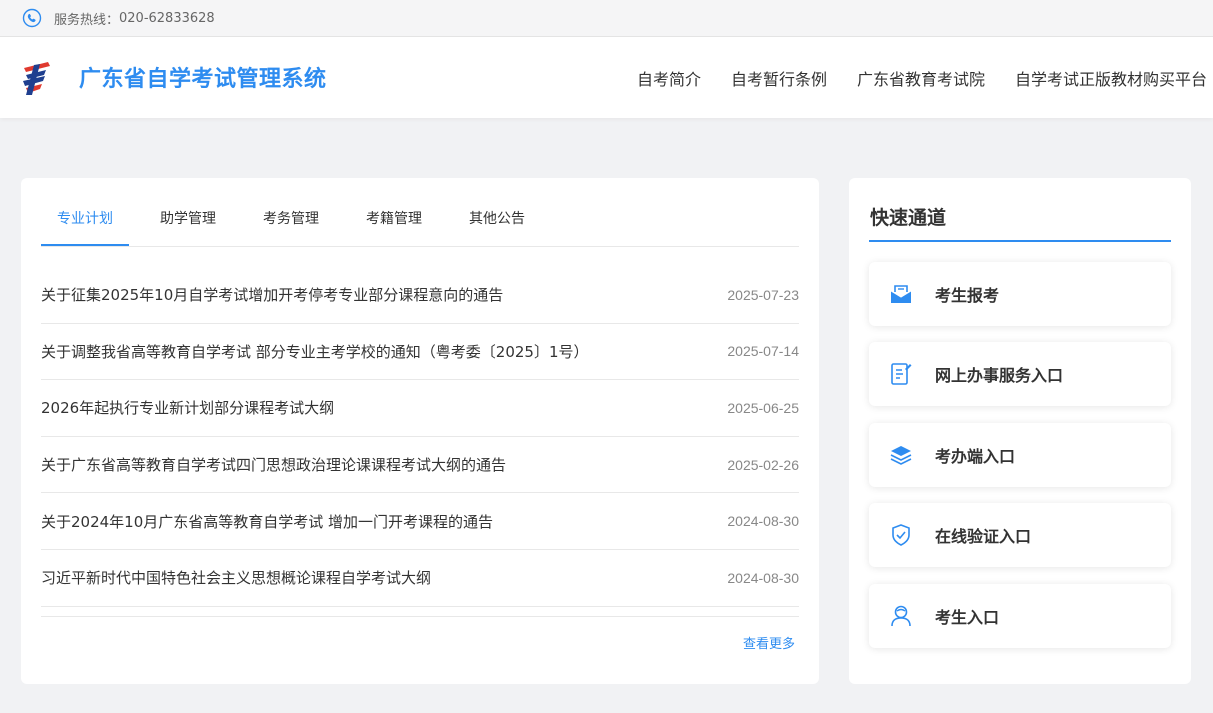  I want to click on tab-other-notices: 其他公告, so click(497, 218).